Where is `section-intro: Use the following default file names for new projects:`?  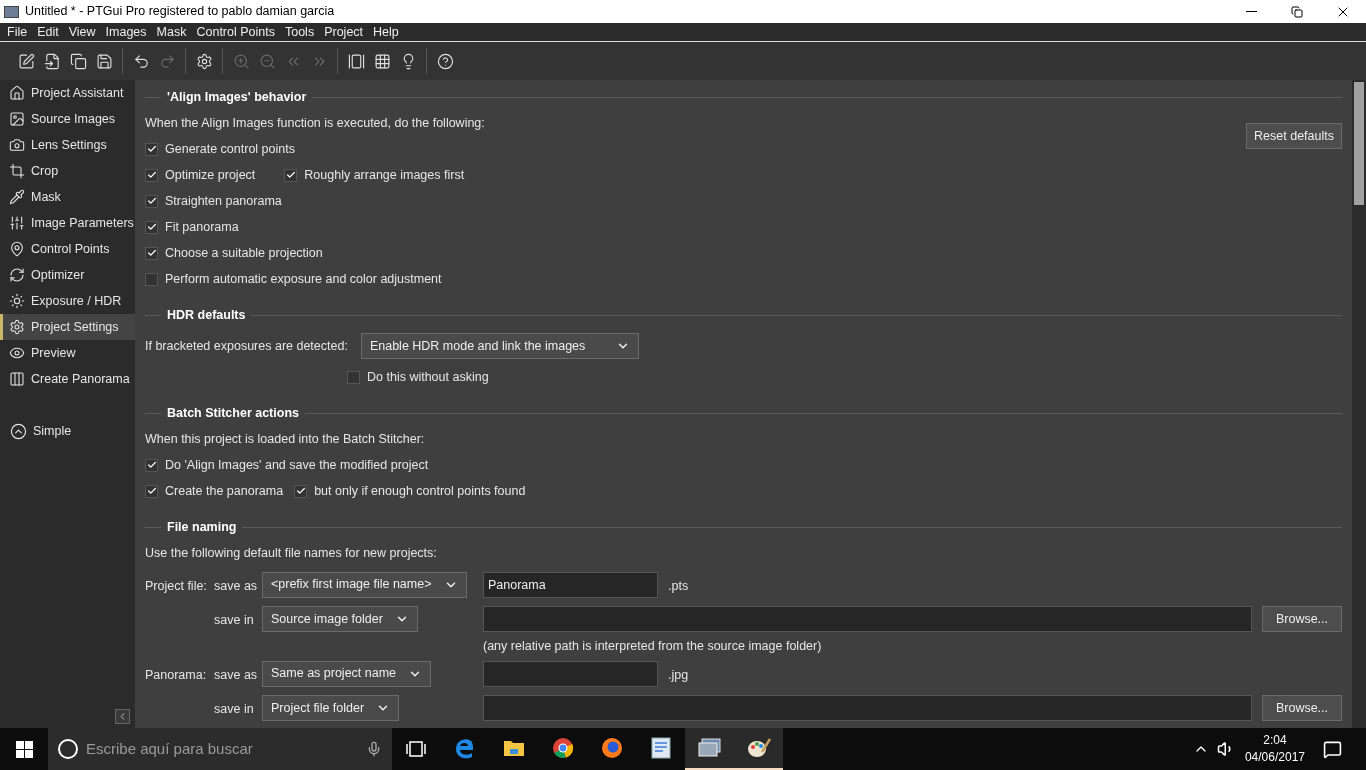
section-intro: Use the following default file names for new projects: is located at coordinates (291, 553).